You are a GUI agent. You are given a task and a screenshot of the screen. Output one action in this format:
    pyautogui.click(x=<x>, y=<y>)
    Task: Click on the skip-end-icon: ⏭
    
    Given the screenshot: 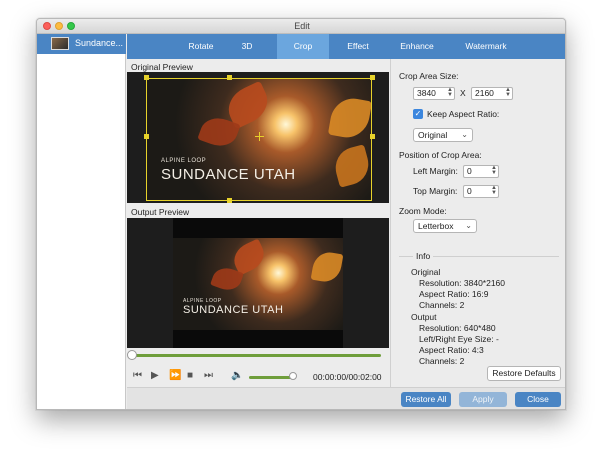 What is the action you would take?
    pyautogui.click(x=208, y=375)
    